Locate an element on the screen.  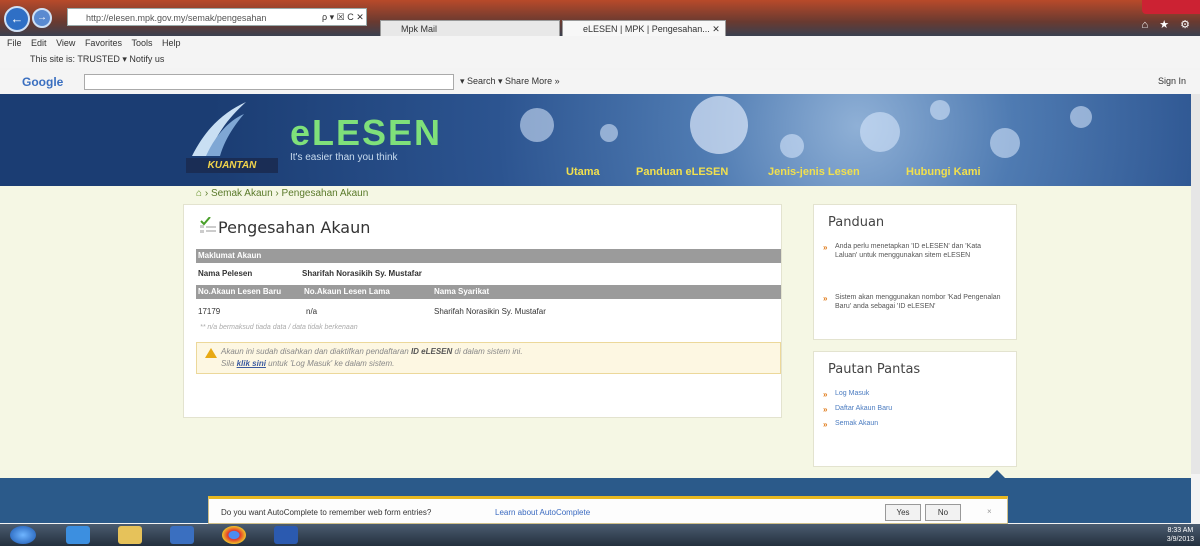
back-button: ← is located at coordinates (17, 19).